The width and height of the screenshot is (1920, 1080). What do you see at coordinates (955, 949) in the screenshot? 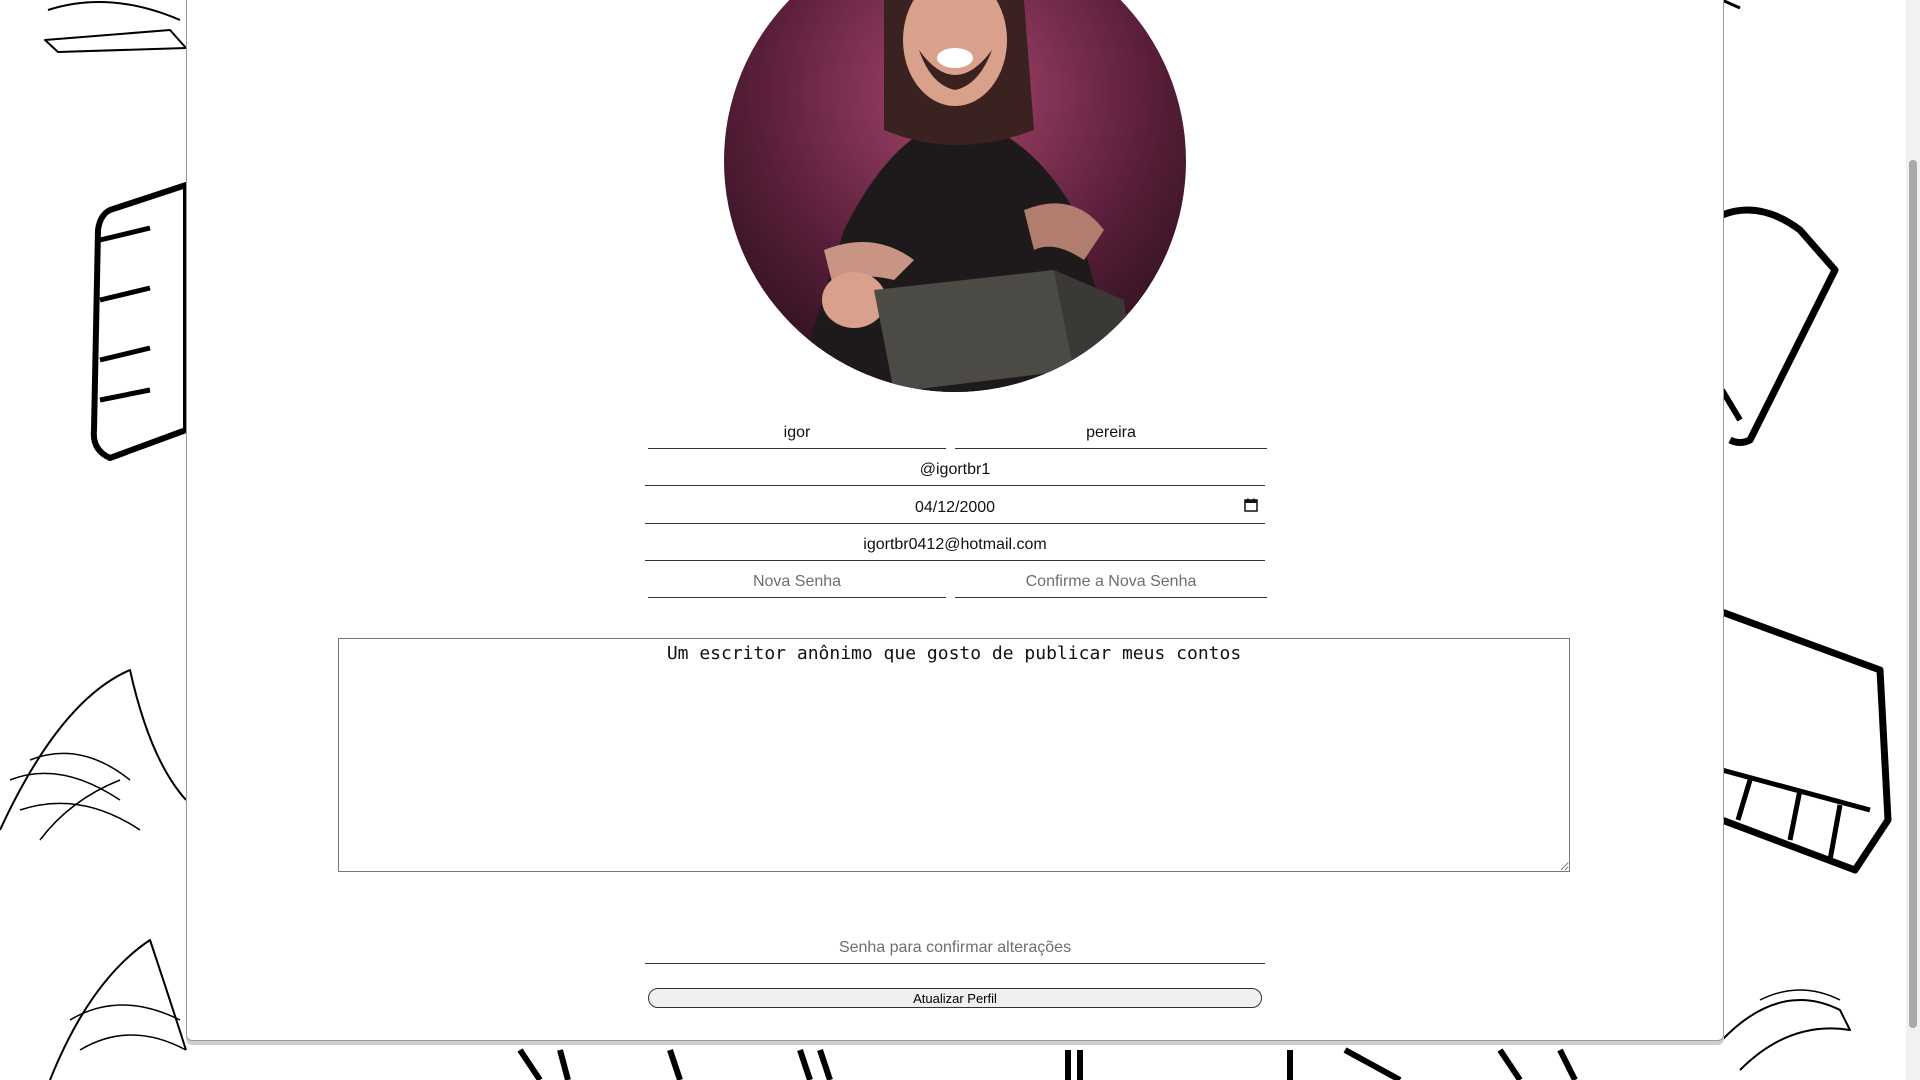
I see `confirm-changes-password-field` at bounding box center [955, 949].